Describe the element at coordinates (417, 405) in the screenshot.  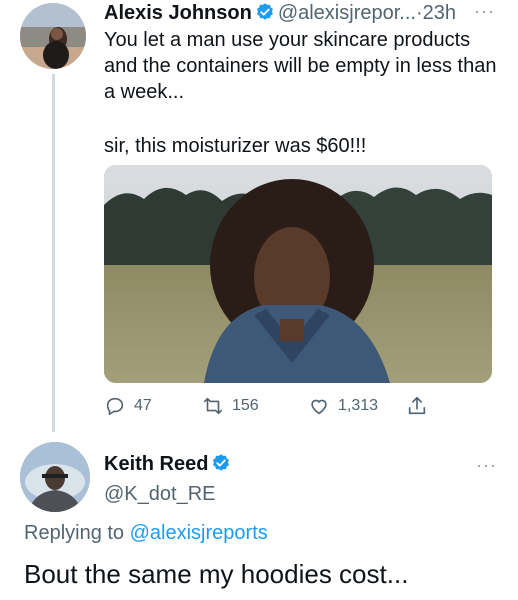
I see `share-icon` at that location.